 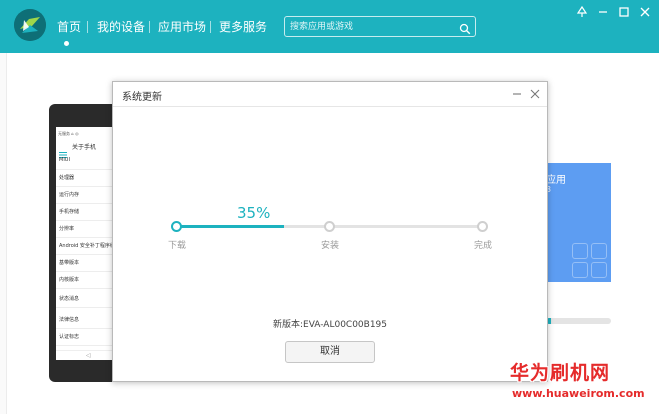 What do you see at coordinates (182, 26) in the screenshot?
I see `nav-item-app-market: 应用市场` at bounding box center [182, 26].